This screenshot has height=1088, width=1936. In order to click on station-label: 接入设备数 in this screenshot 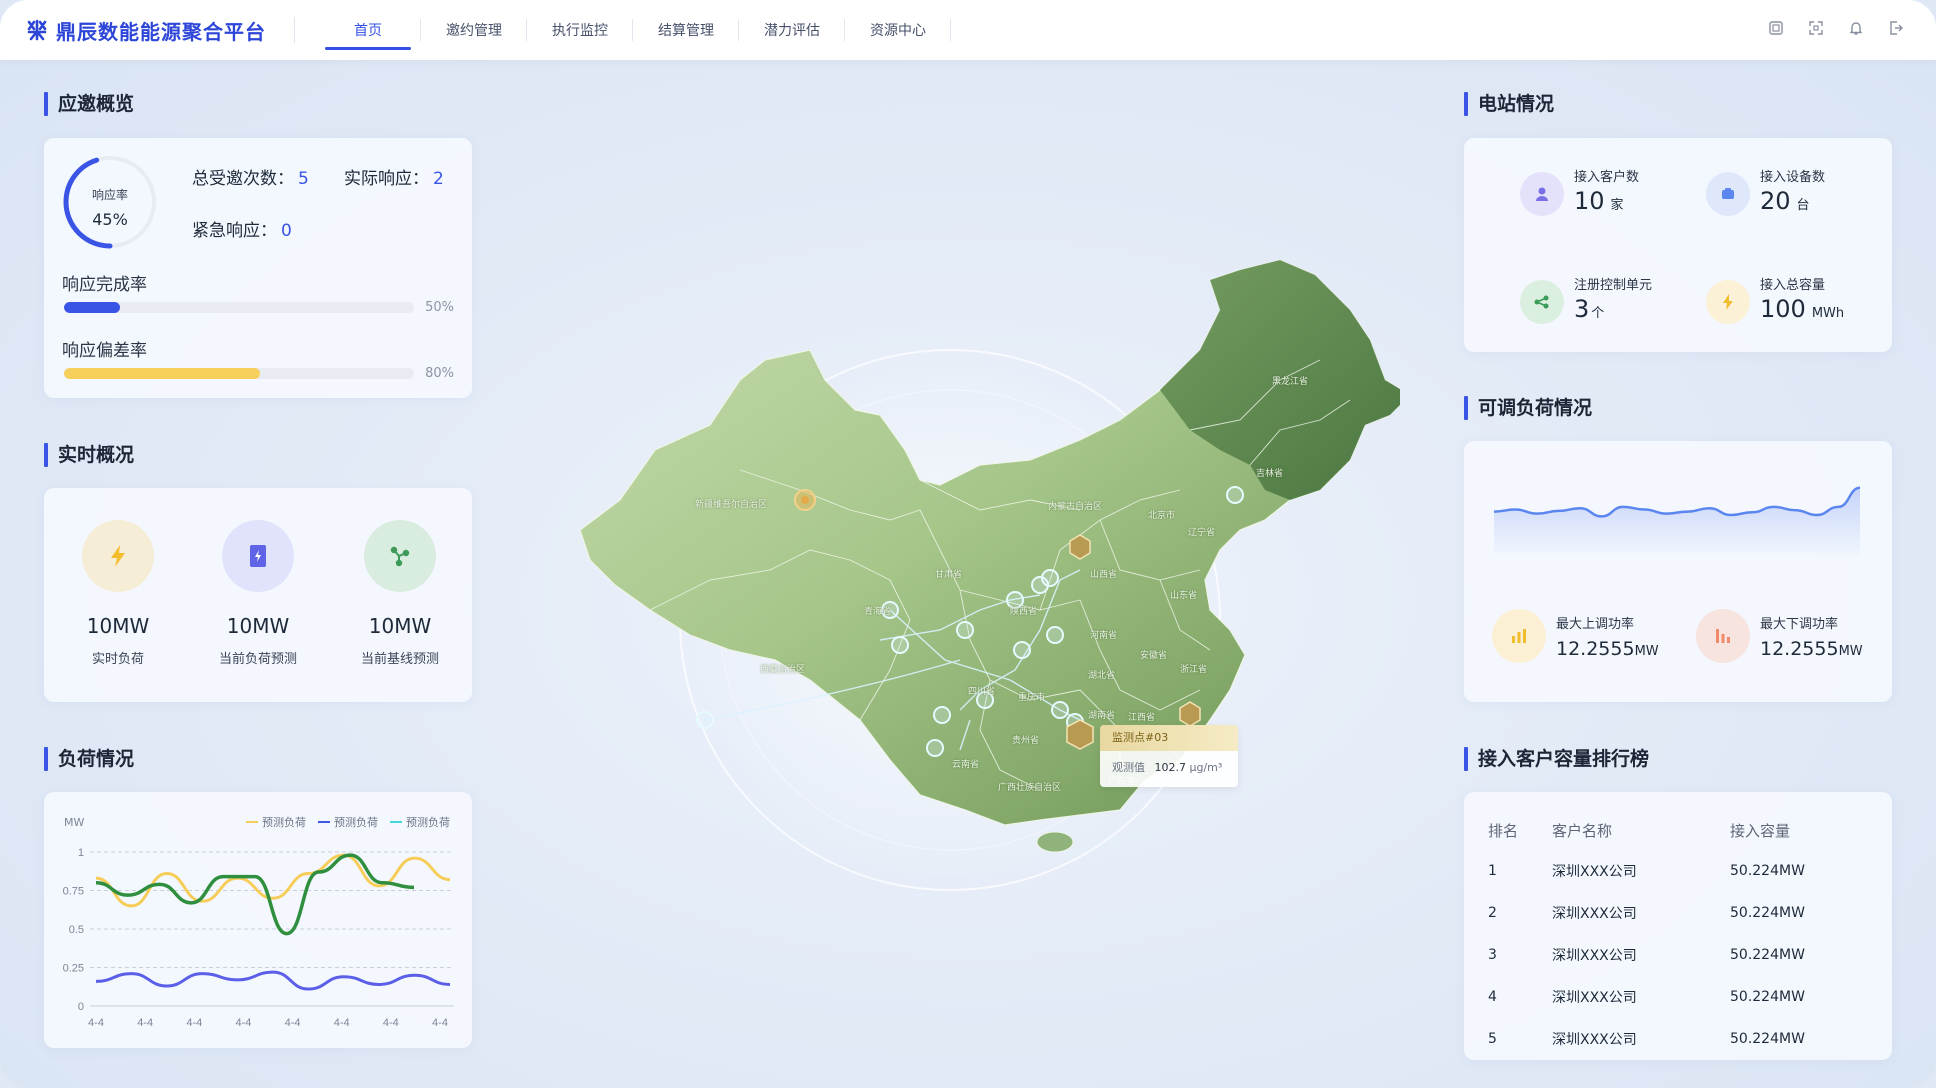, I will do `click(1793, 177)`.